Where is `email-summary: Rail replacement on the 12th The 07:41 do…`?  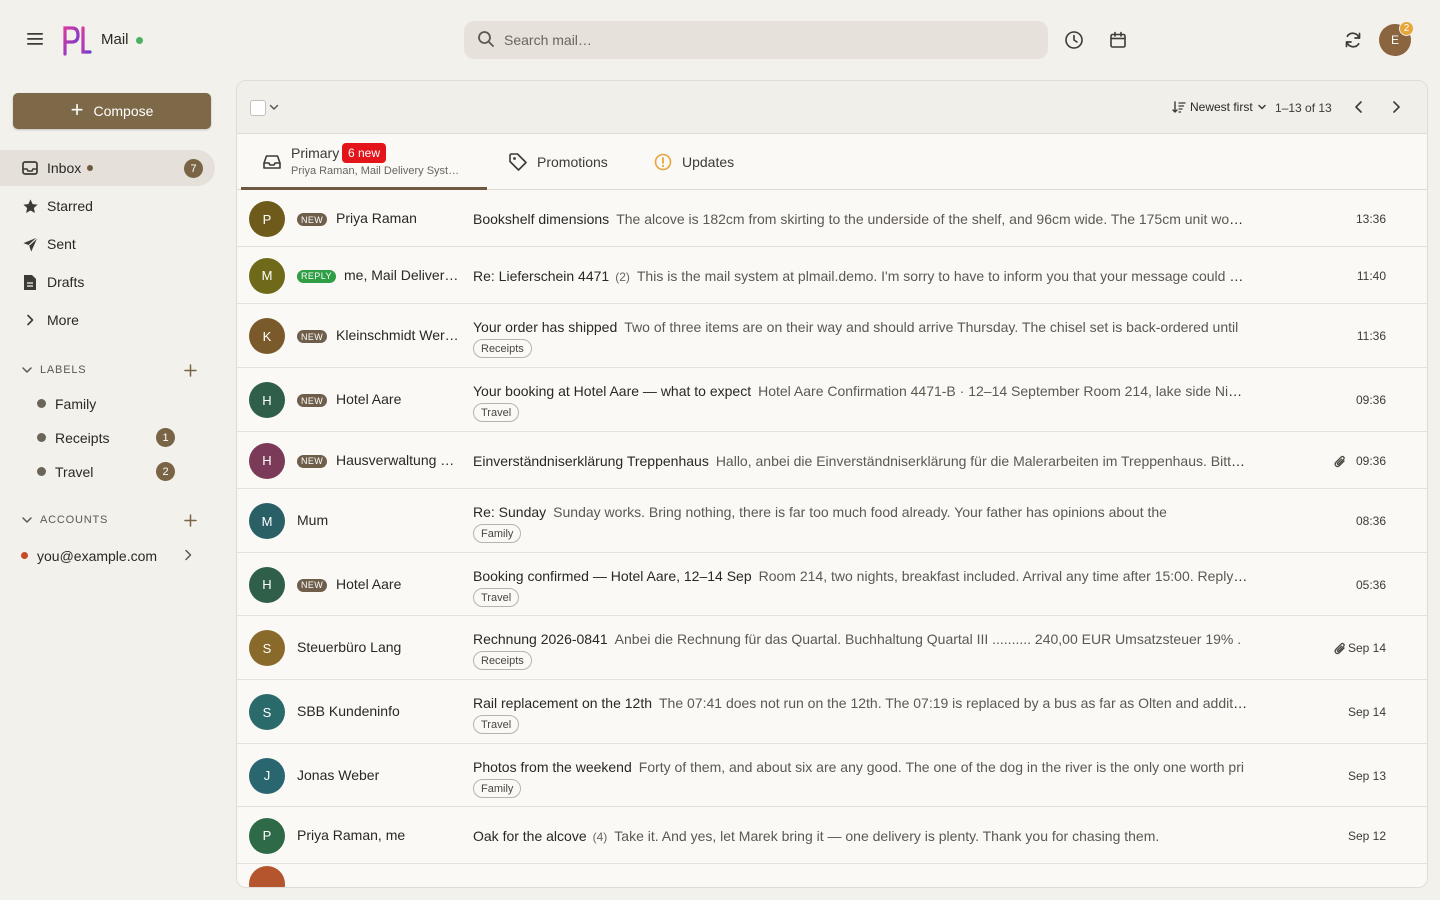 email-summary: Rail replacement on the 12th The 07:41 do… is located at coordinates (860, 703).